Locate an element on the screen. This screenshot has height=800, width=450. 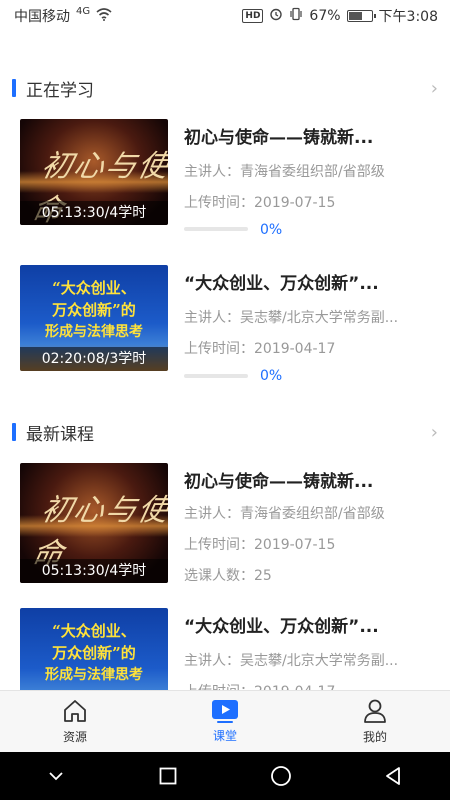
hd-badge: HD is located at coordinates (253, 16).